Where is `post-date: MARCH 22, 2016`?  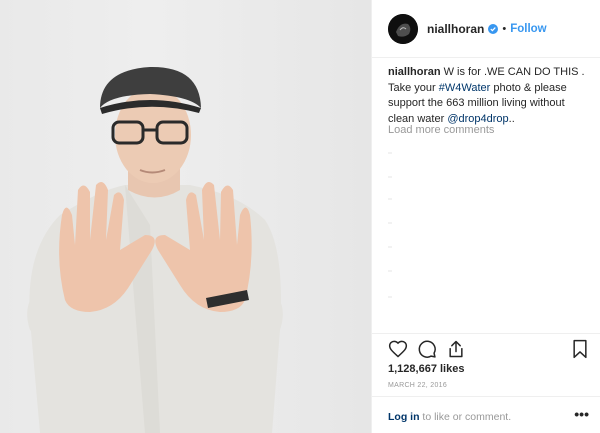
post-date: MARCH 22, 2016 is located at coordinates (417, 385).